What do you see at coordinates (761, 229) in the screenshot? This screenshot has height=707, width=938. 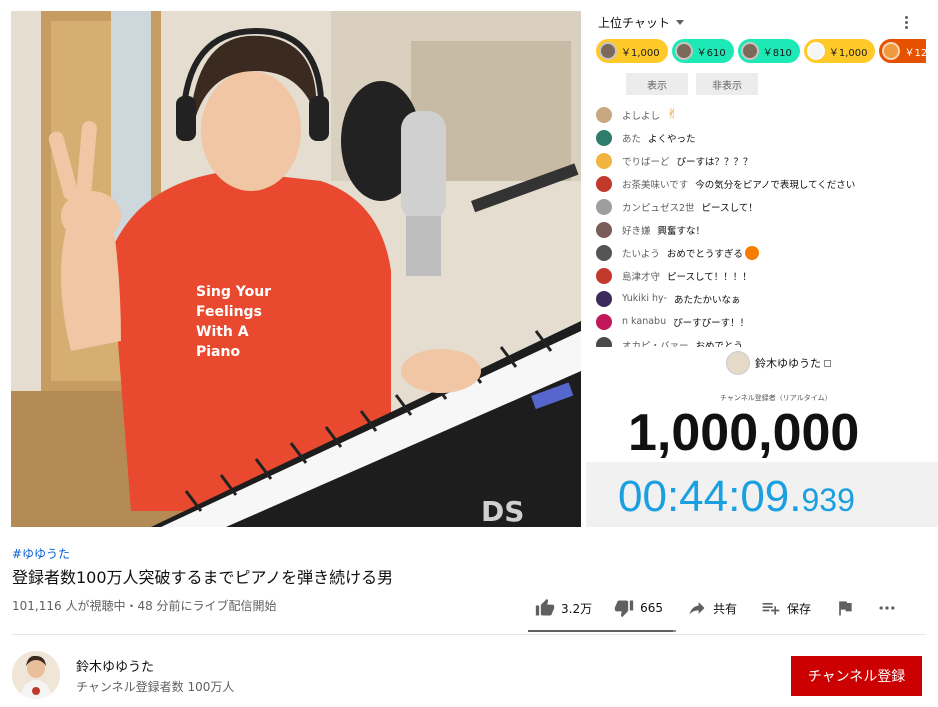 I see `chat-message: 好き嫌 興奮すな！` at bounding box center [761, 229].